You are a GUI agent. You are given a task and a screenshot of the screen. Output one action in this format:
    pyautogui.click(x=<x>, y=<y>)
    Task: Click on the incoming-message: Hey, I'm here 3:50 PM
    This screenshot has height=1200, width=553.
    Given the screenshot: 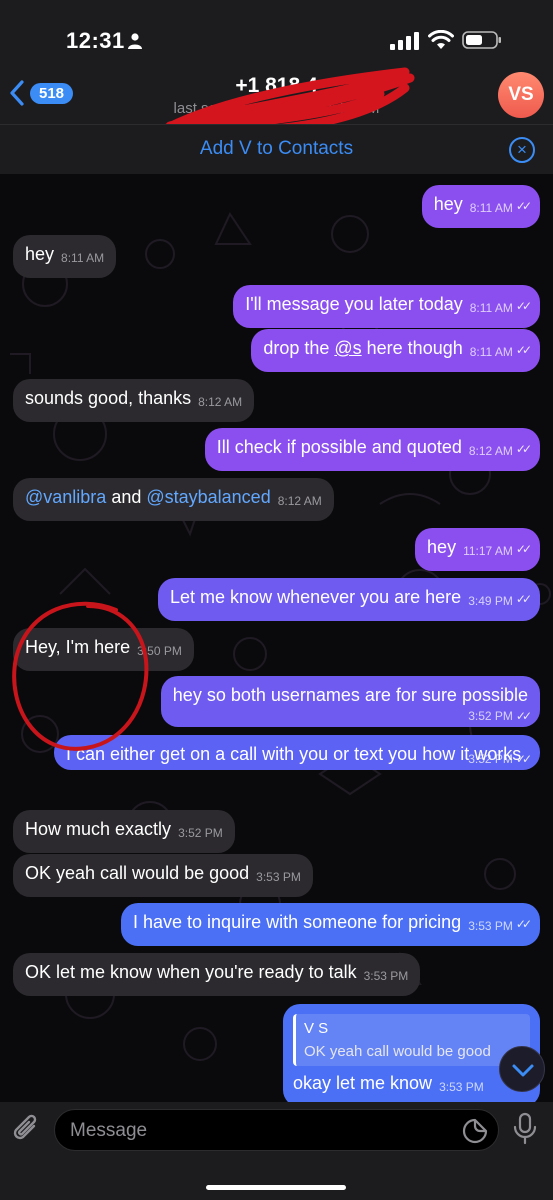 What is the action you would take?
    pyautogui.click(x=103, y=649)
    